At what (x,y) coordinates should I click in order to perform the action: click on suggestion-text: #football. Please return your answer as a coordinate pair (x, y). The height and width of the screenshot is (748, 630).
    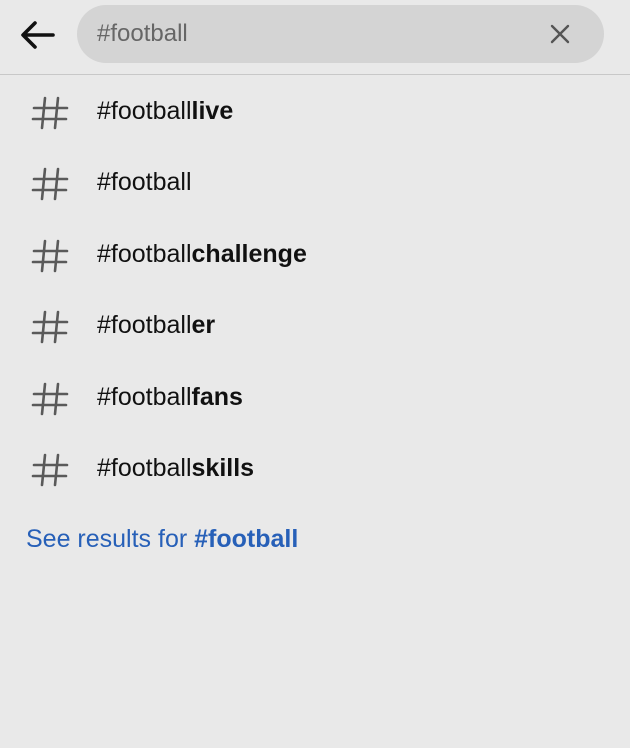
    Looking at the image, I should click on (144, 182).